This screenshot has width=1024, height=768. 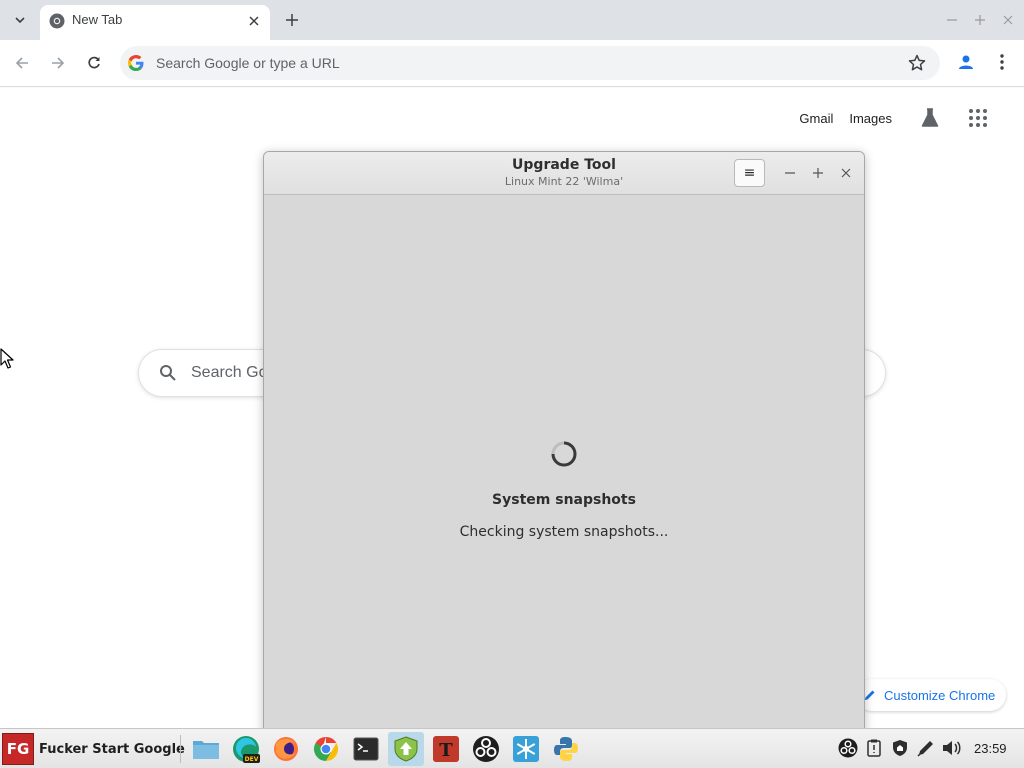 I want to click on arrow-left-icon, so click(x=21, y=63).